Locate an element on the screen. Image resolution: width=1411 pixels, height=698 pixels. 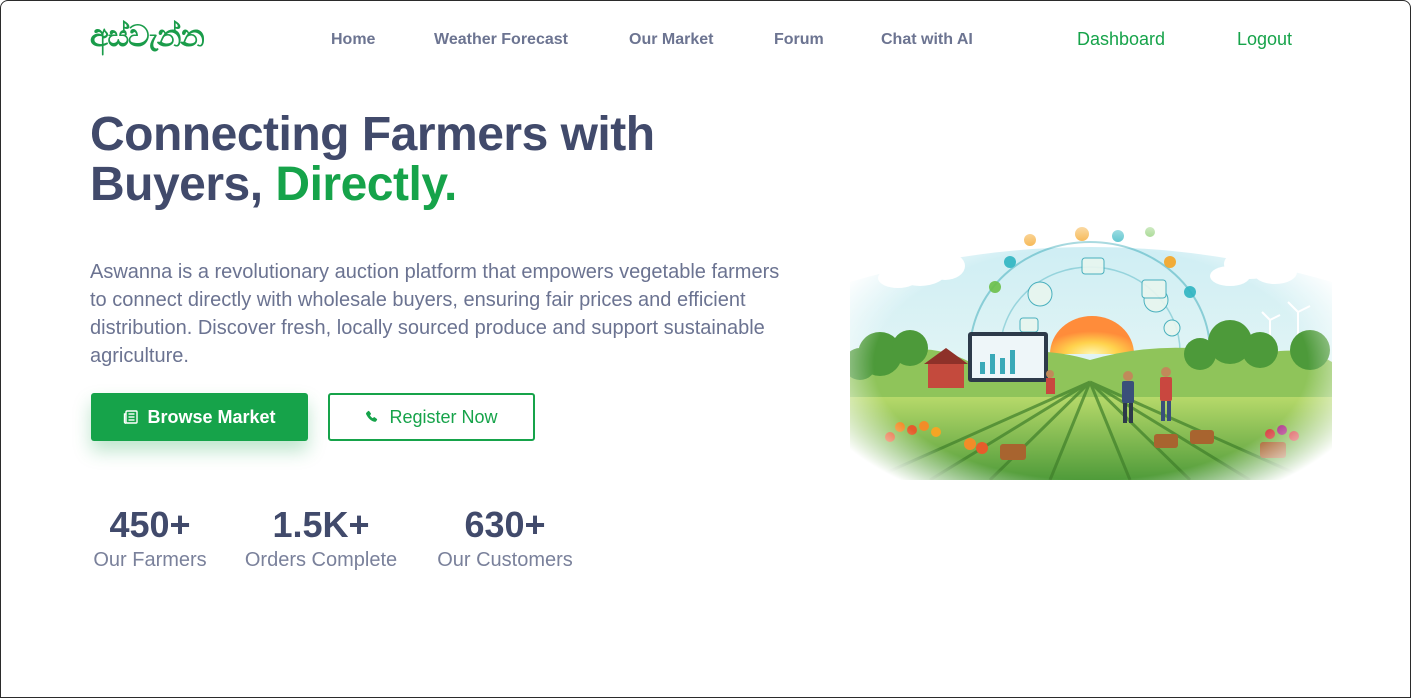
nav-chat-with-ai: Chat with AI is located at coordinates (927, 40).